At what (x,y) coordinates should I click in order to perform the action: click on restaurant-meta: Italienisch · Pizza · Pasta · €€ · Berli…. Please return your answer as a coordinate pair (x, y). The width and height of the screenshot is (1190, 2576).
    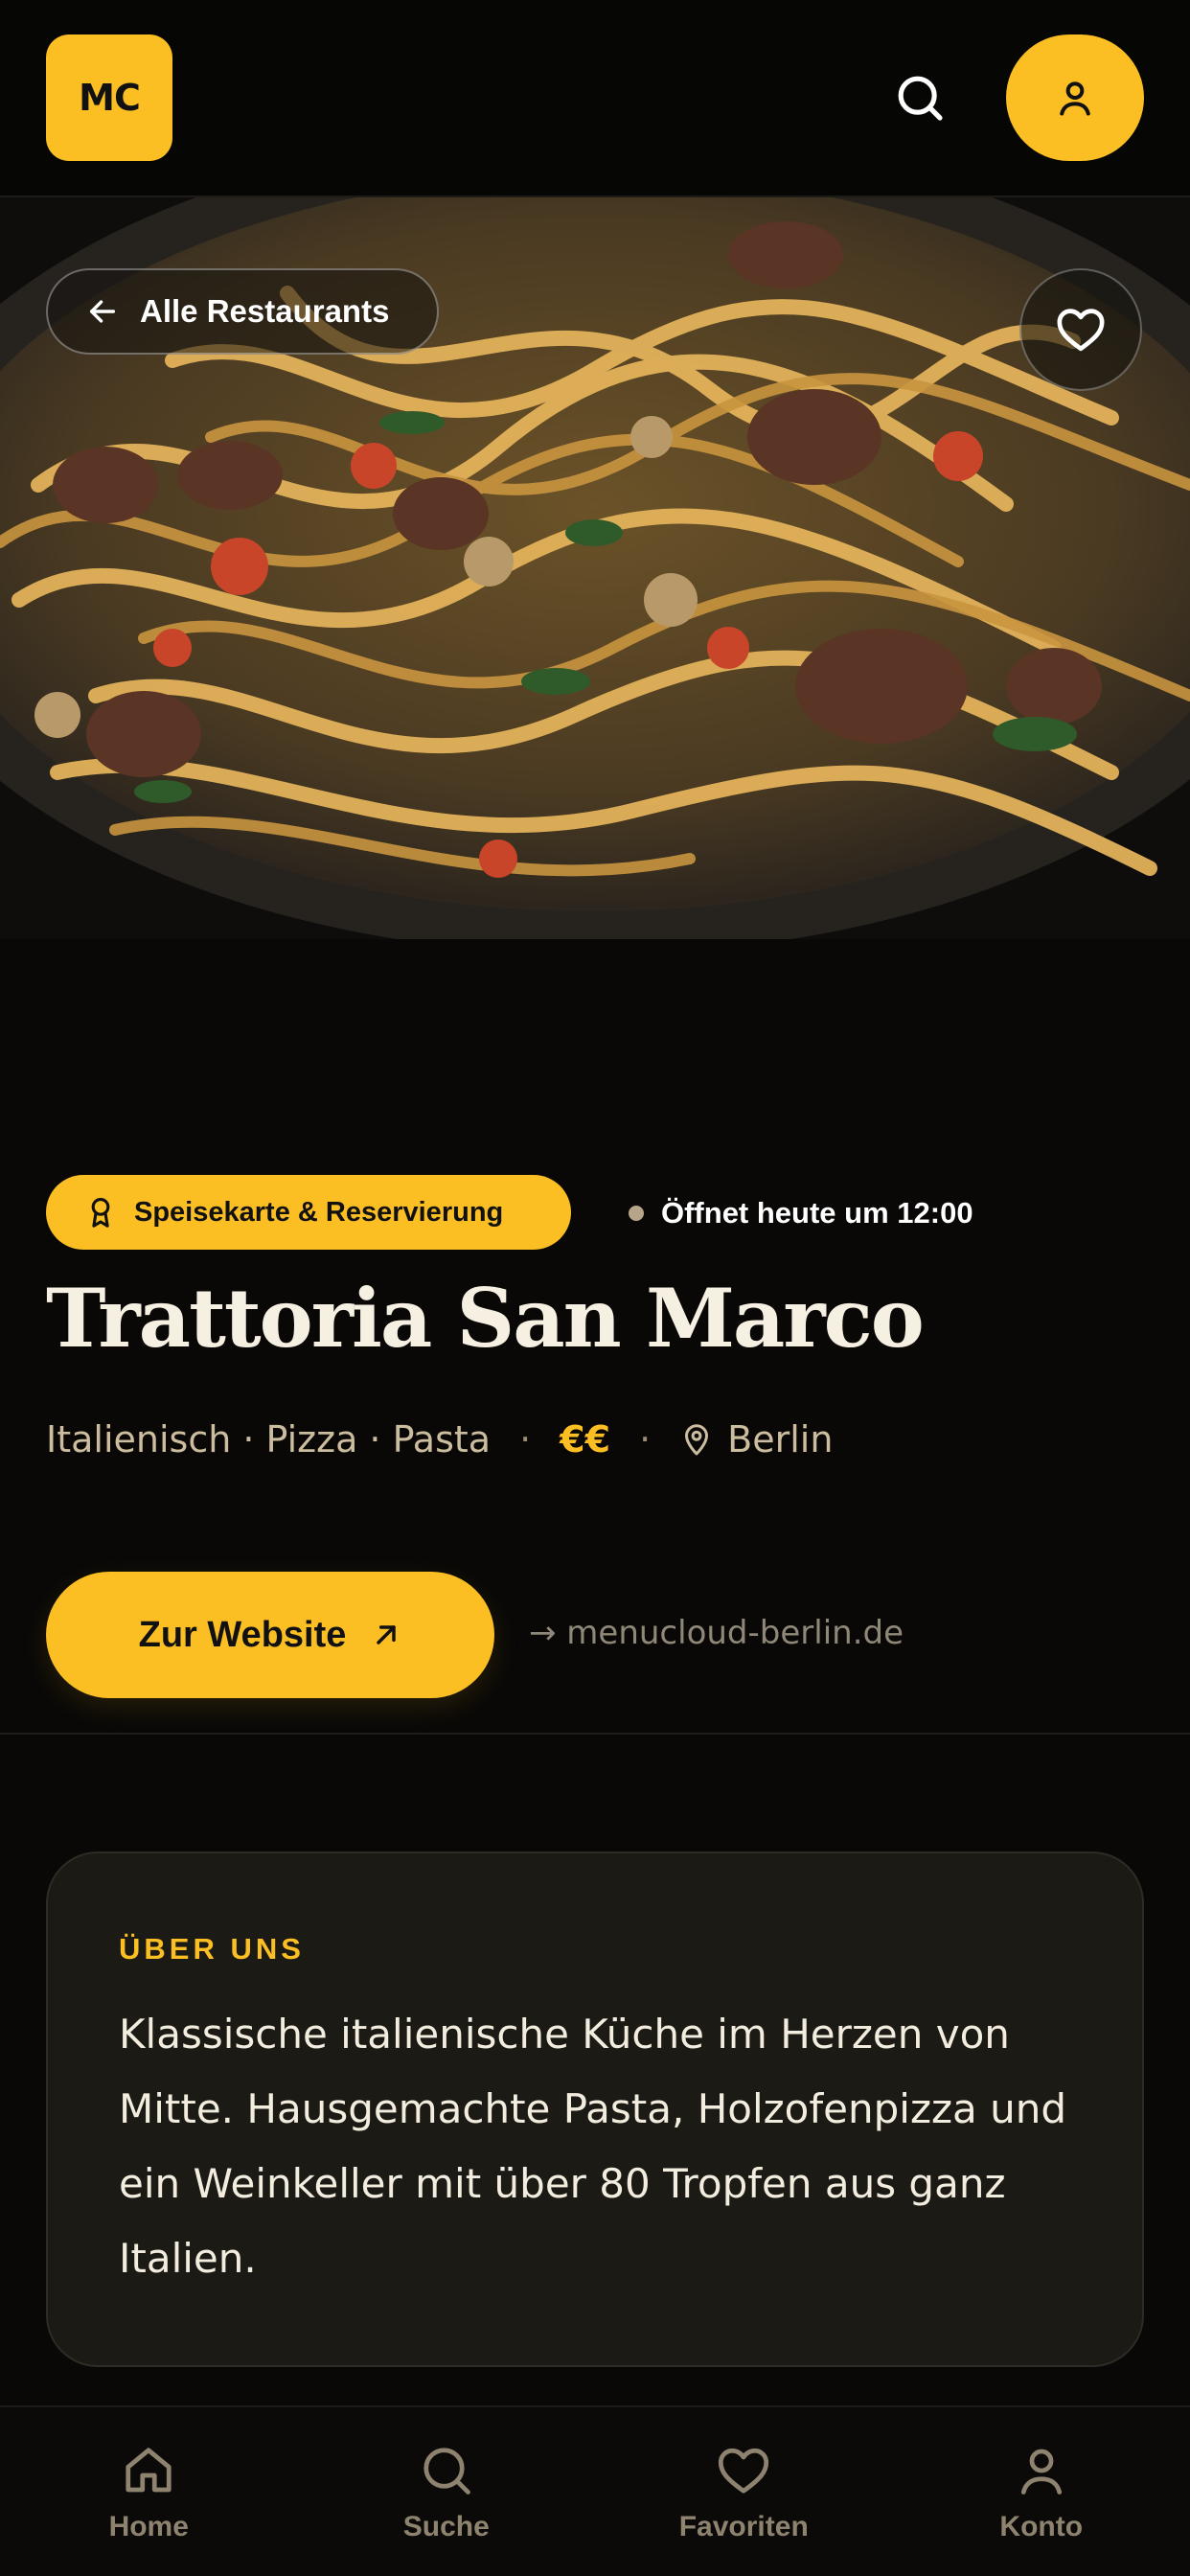
    Looking at the image, I should click on (440, 1439).